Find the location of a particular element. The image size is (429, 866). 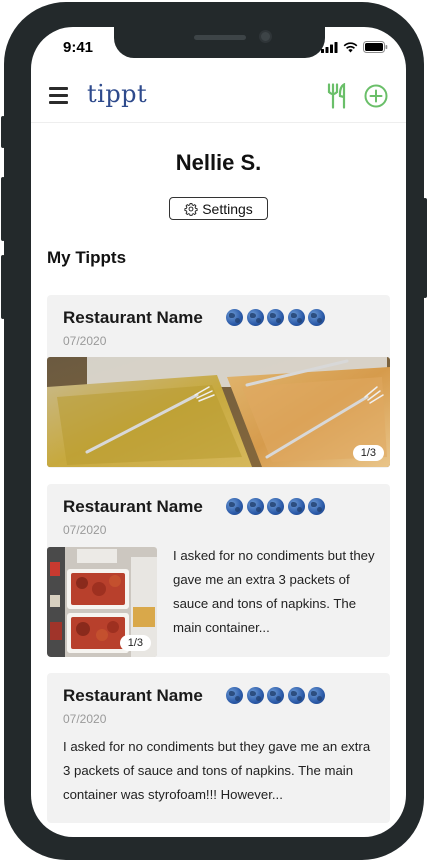

battery-icon is located at coordinates (375, 47).